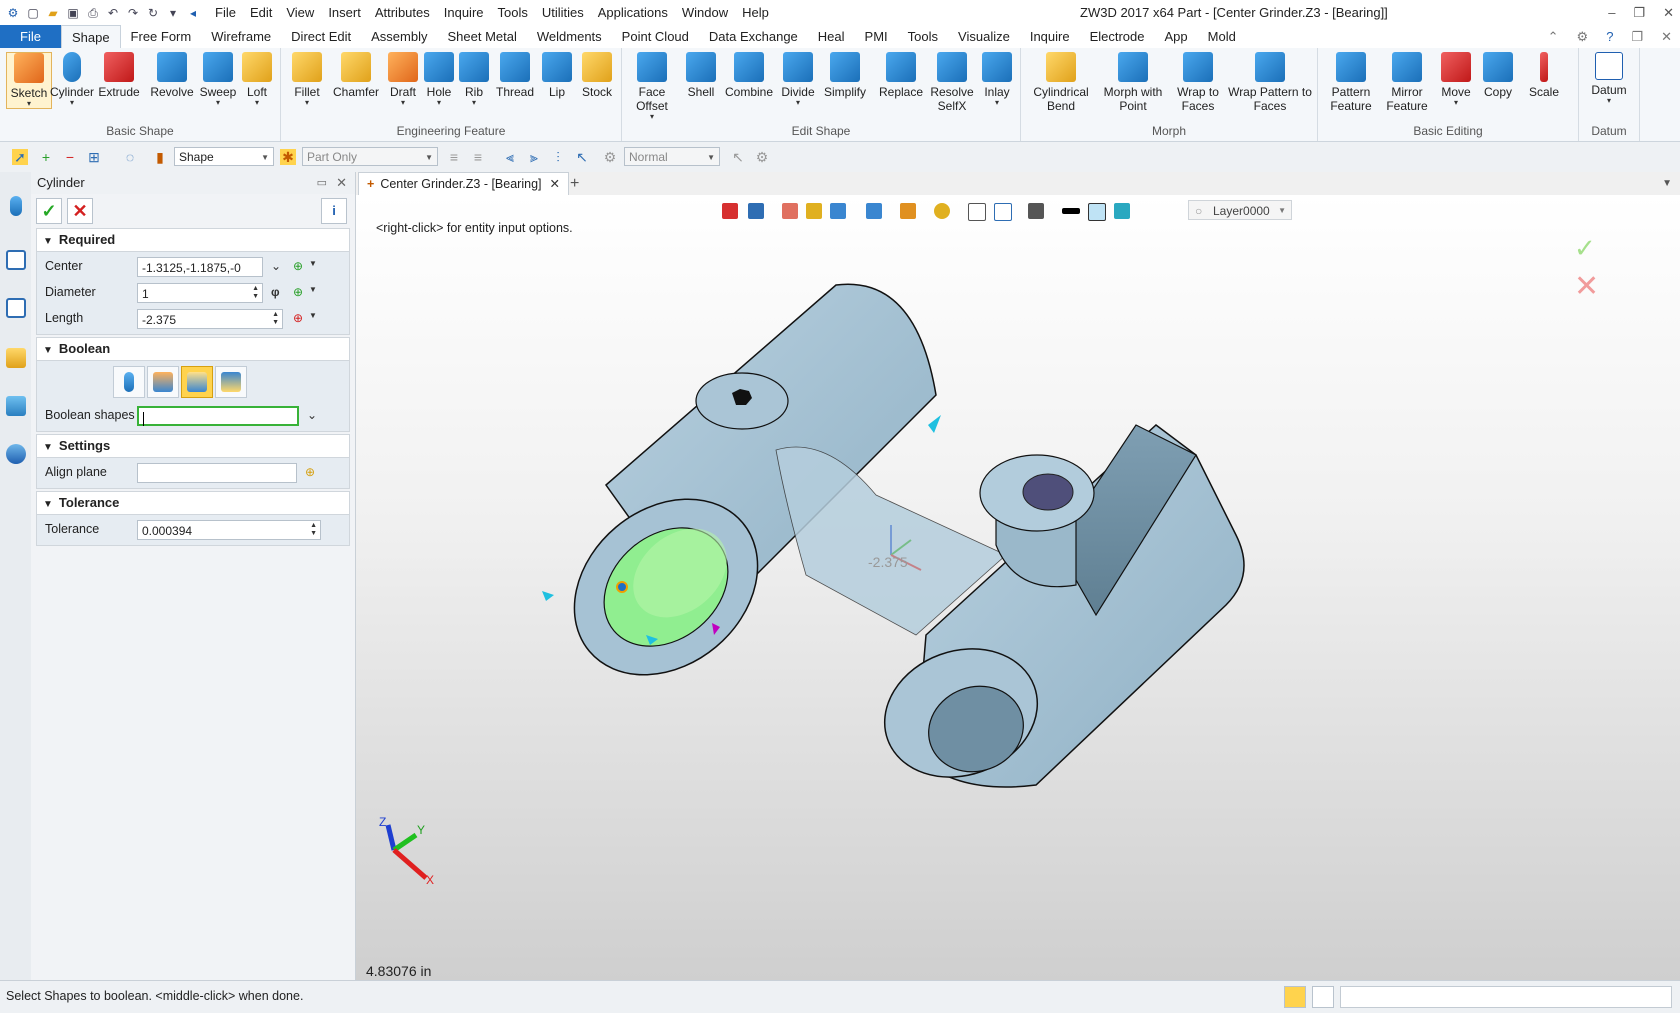 Image resolution: width=1680 pixels, height=1013 pixels. Describe the element at coordinates (874, 211) in the screenshot. I see `display-mode-icon` at that location.